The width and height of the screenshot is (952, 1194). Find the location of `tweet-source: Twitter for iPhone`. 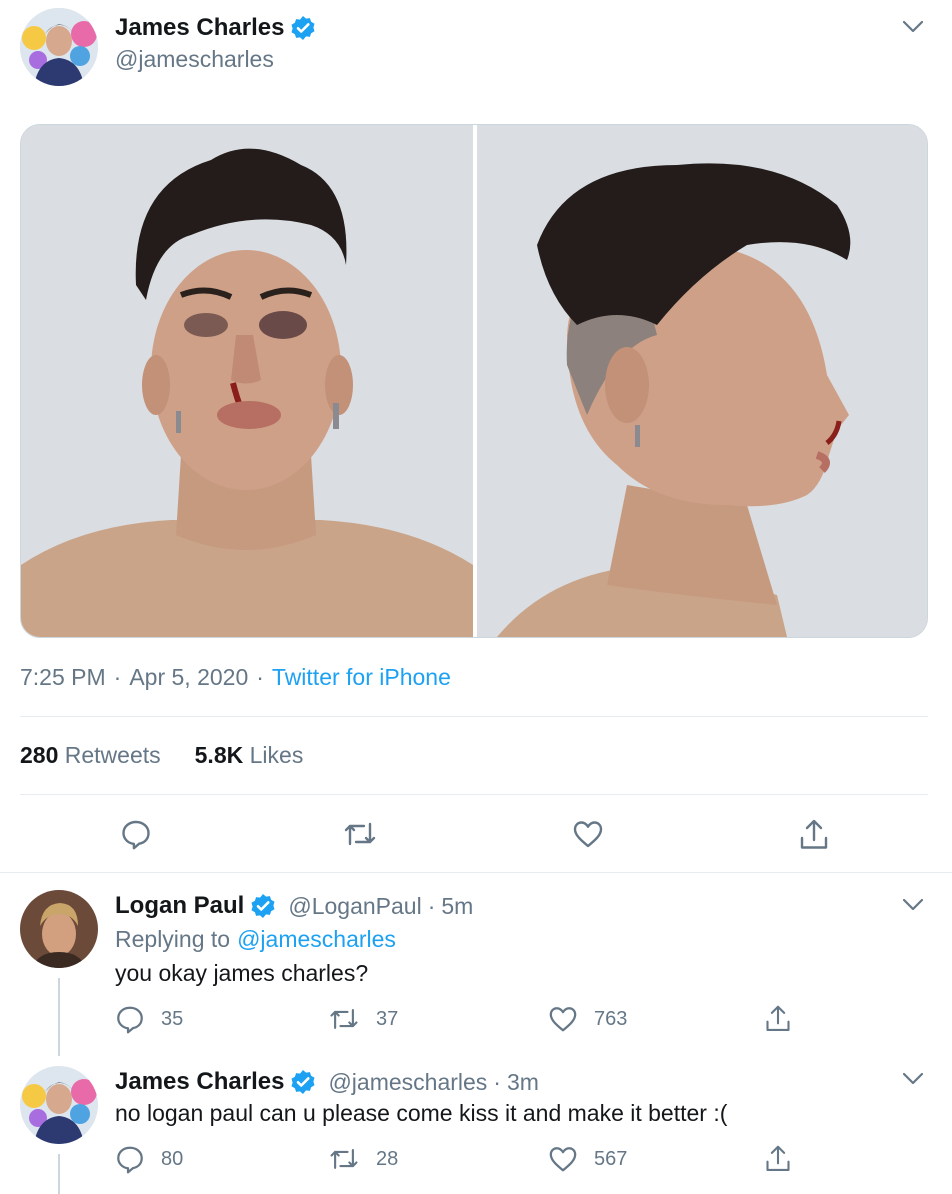

tweet-source: Twitter for iPhone is located at coordinates (361, 677).